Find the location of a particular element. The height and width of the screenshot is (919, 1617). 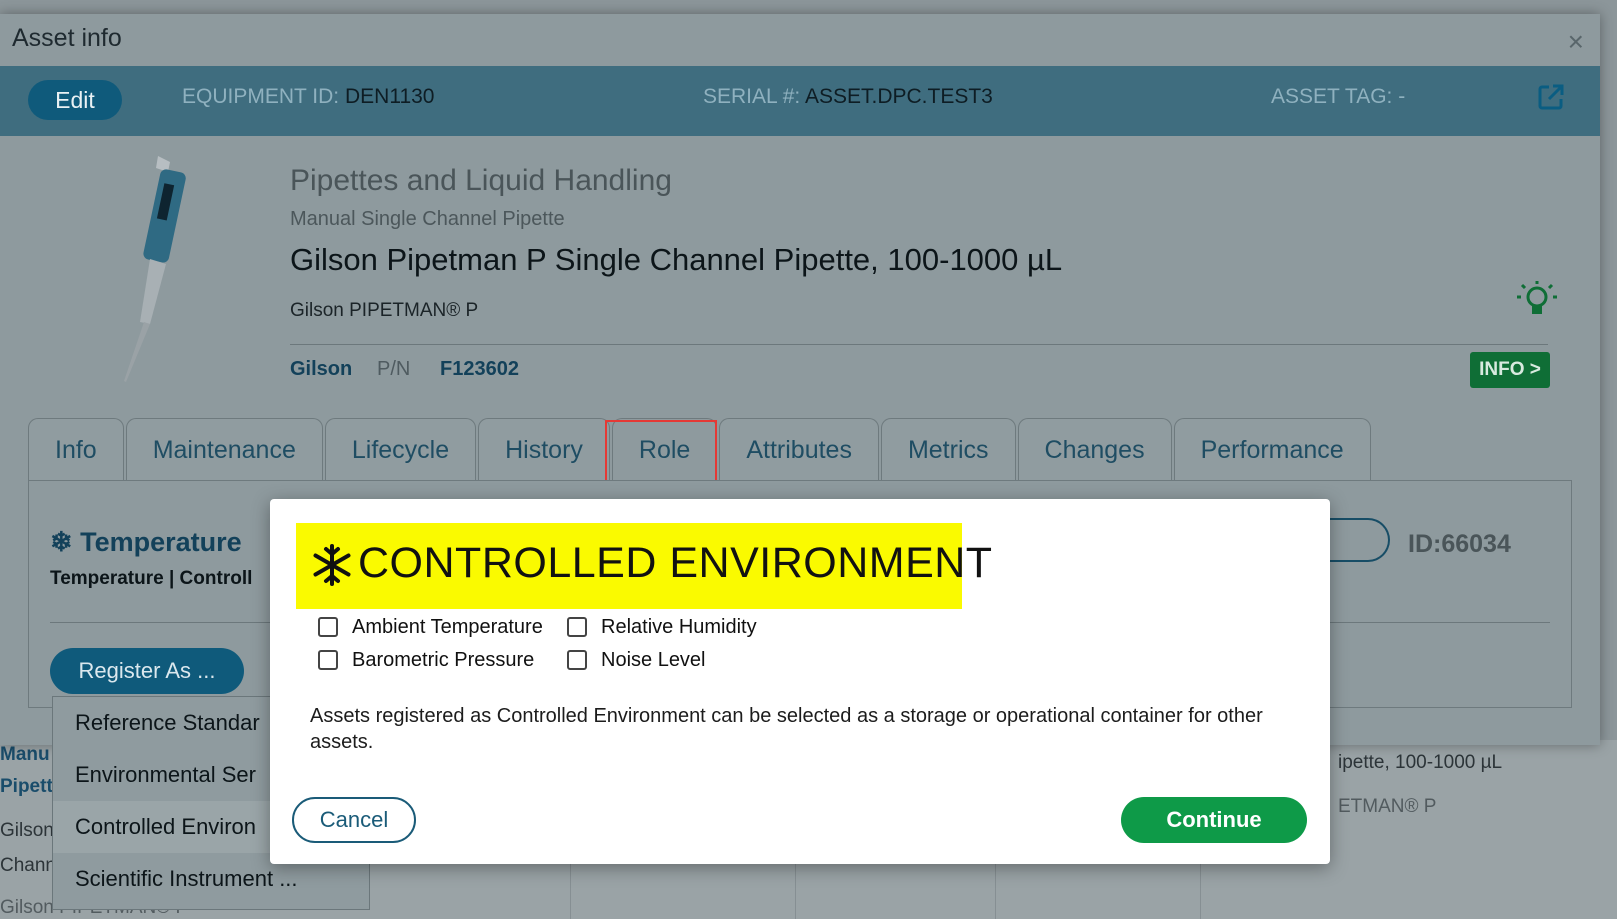

role-title: ❄ Temperature is located at coordinates (146, 542).